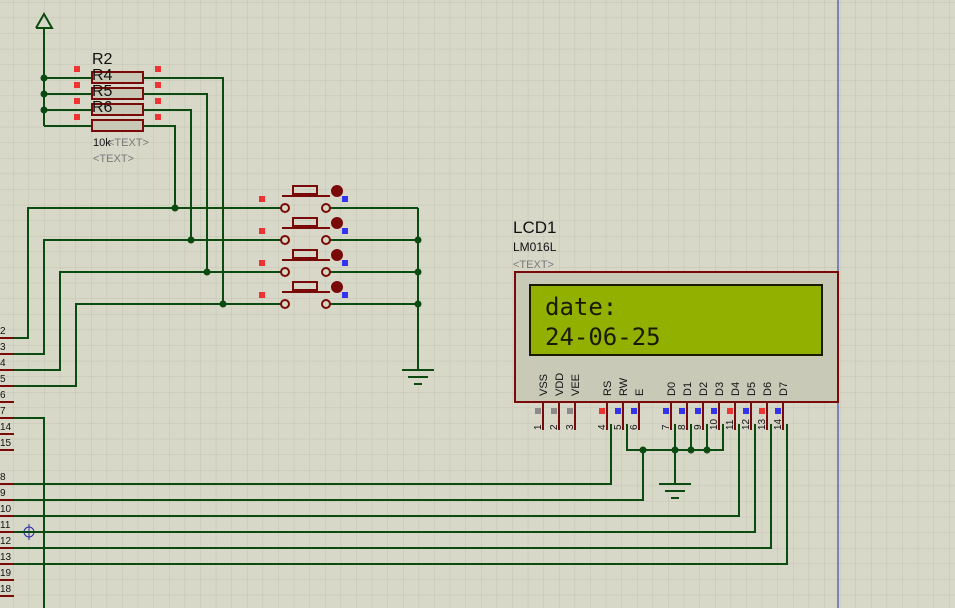  Describe the element at coordinates (581, 307) in the screenshot. I see `lcd-line-1: date:` at that location.